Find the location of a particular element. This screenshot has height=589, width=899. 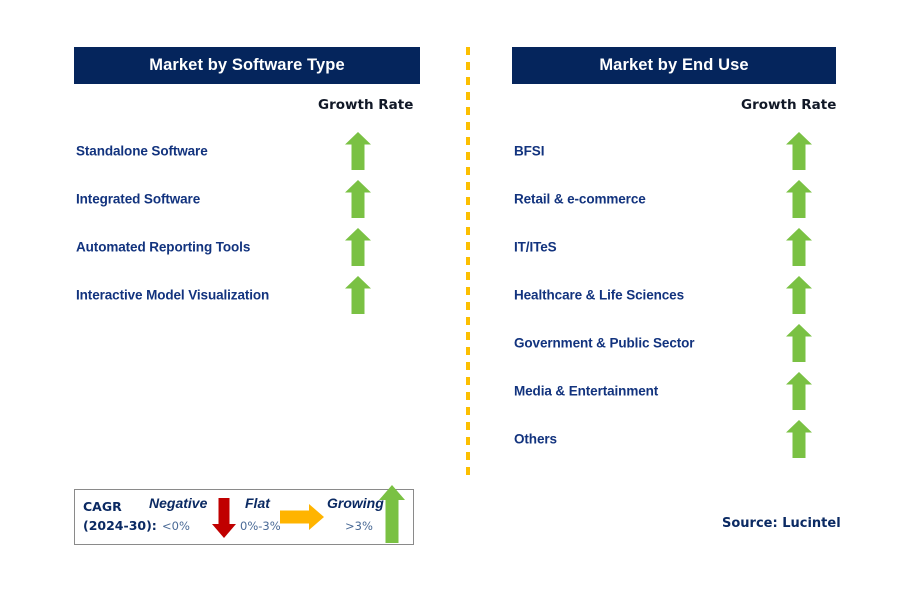

arrow-right-icon is located at coordinates (302, 517).